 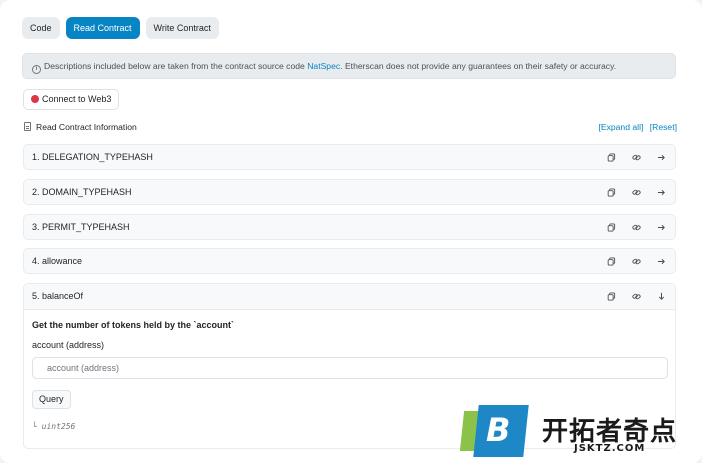 What do you see at coordinates (182, 28) in the screenshot?
I see `tab-write-contract: Write Contract` at bounding box center [182, 28].